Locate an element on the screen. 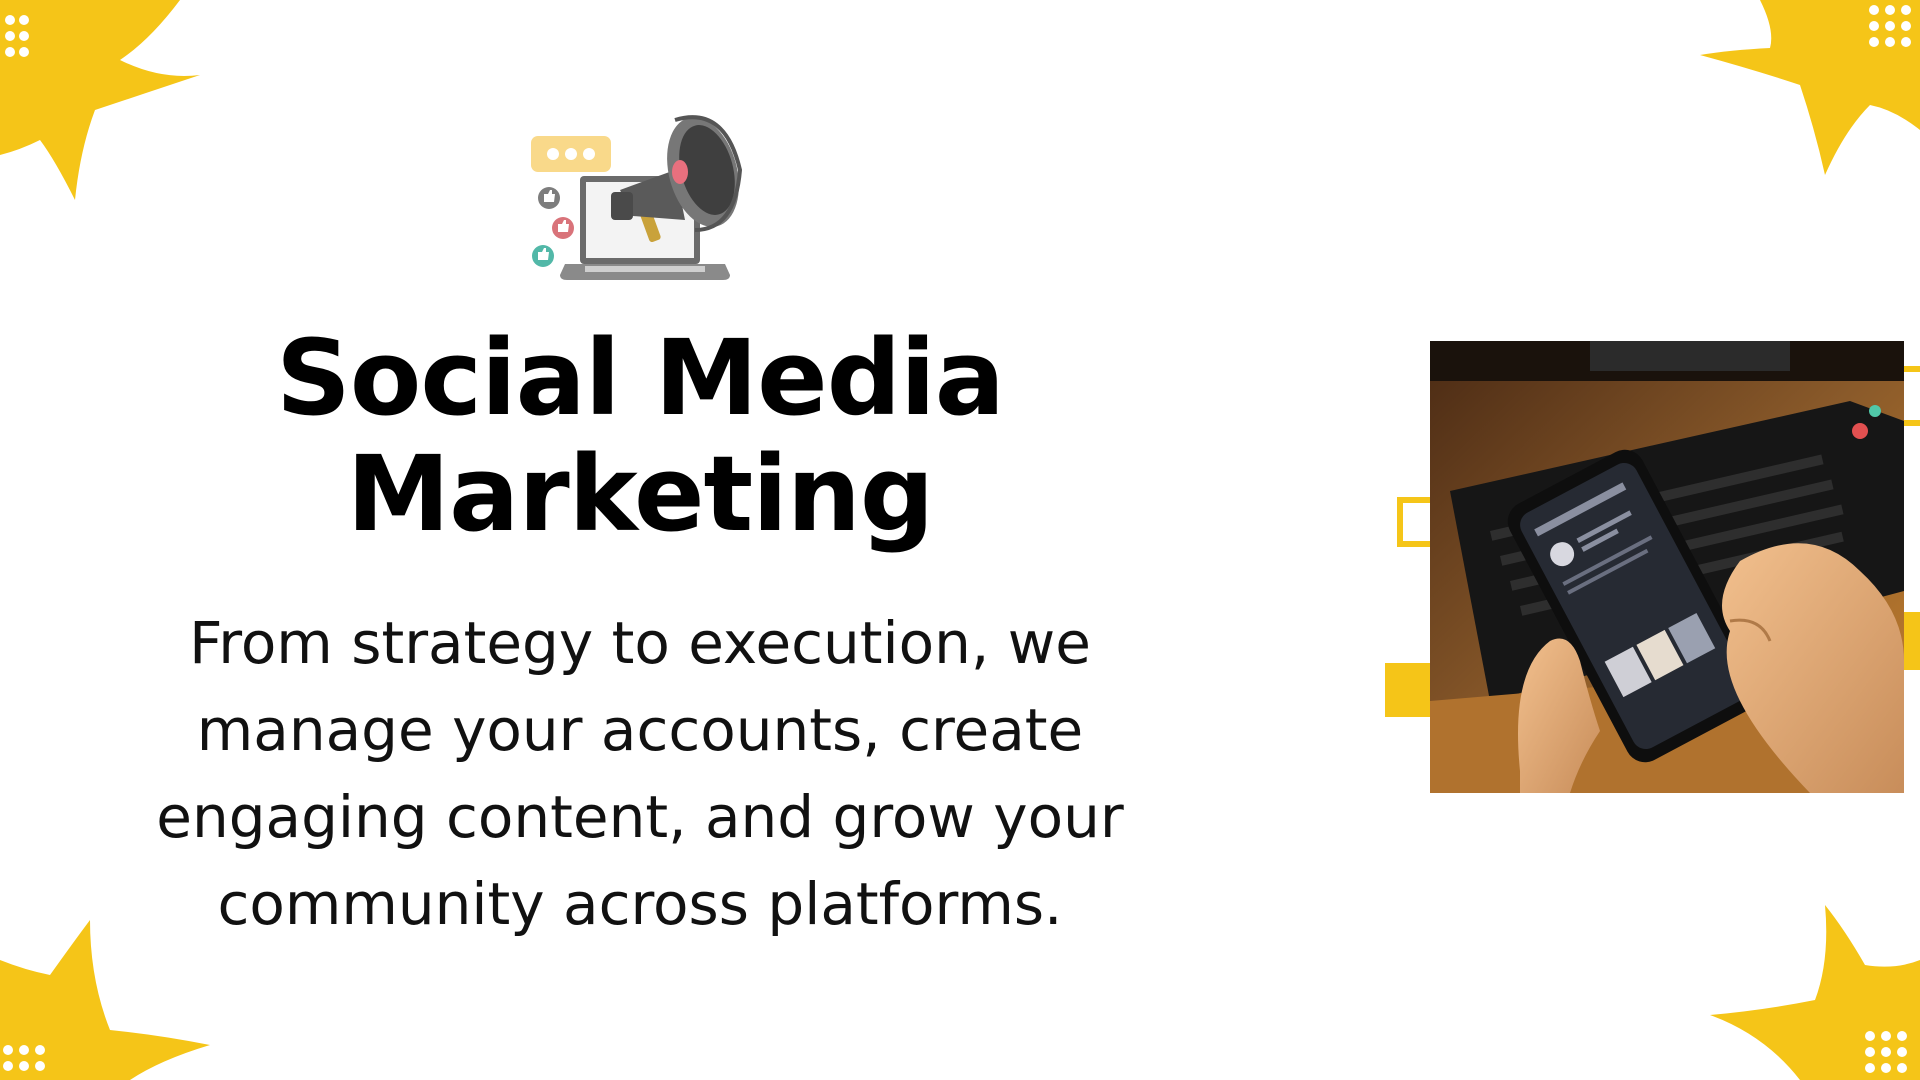 The height and width of the screenshot is (1080, 1920). photo-accent-bar is located at coordinates (1410, 690).